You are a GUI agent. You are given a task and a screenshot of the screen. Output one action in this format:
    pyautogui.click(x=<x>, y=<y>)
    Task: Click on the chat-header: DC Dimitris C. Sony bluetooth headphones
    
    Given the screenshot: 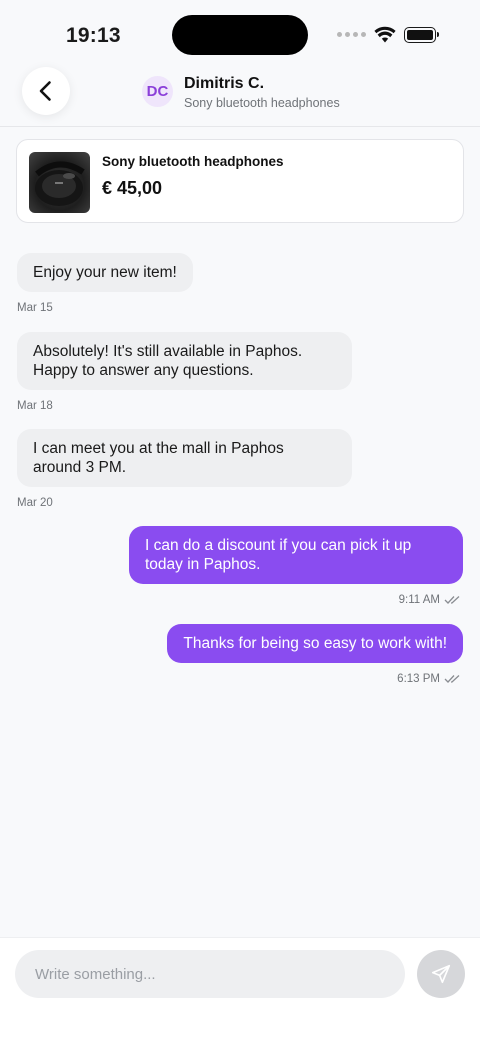 What is the action you would take?
    pyautogui.click(x=240, y=93)
    